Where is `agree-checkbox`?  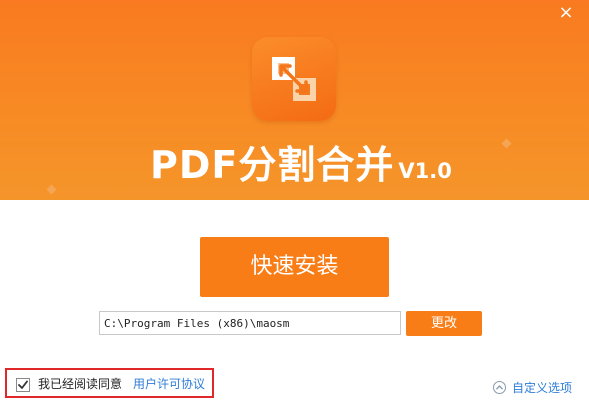
agree-checkbox is located at coordinates (23, 385).